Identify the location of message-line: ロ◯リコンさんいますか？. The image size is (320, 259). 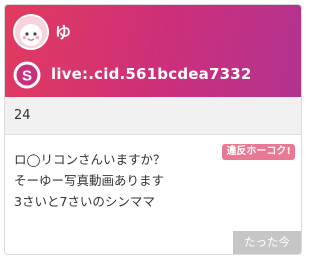
(90, 159).